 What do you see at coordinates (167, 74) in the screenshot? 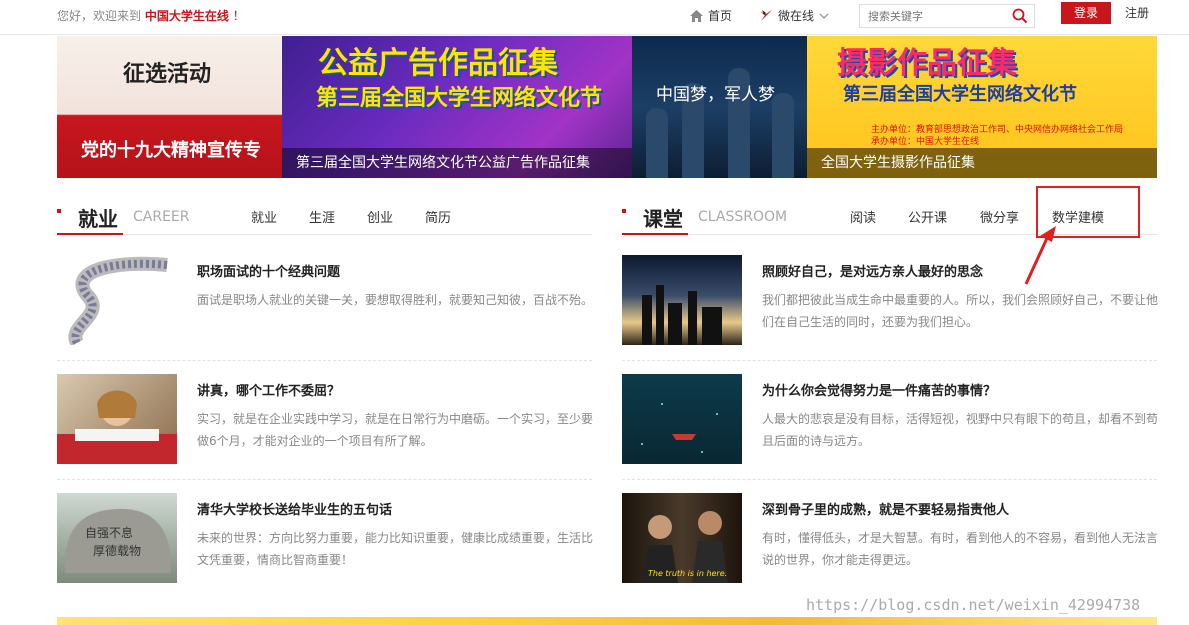
I see `banner-1-headline: 征选活动` at bounding box center [167, 74].